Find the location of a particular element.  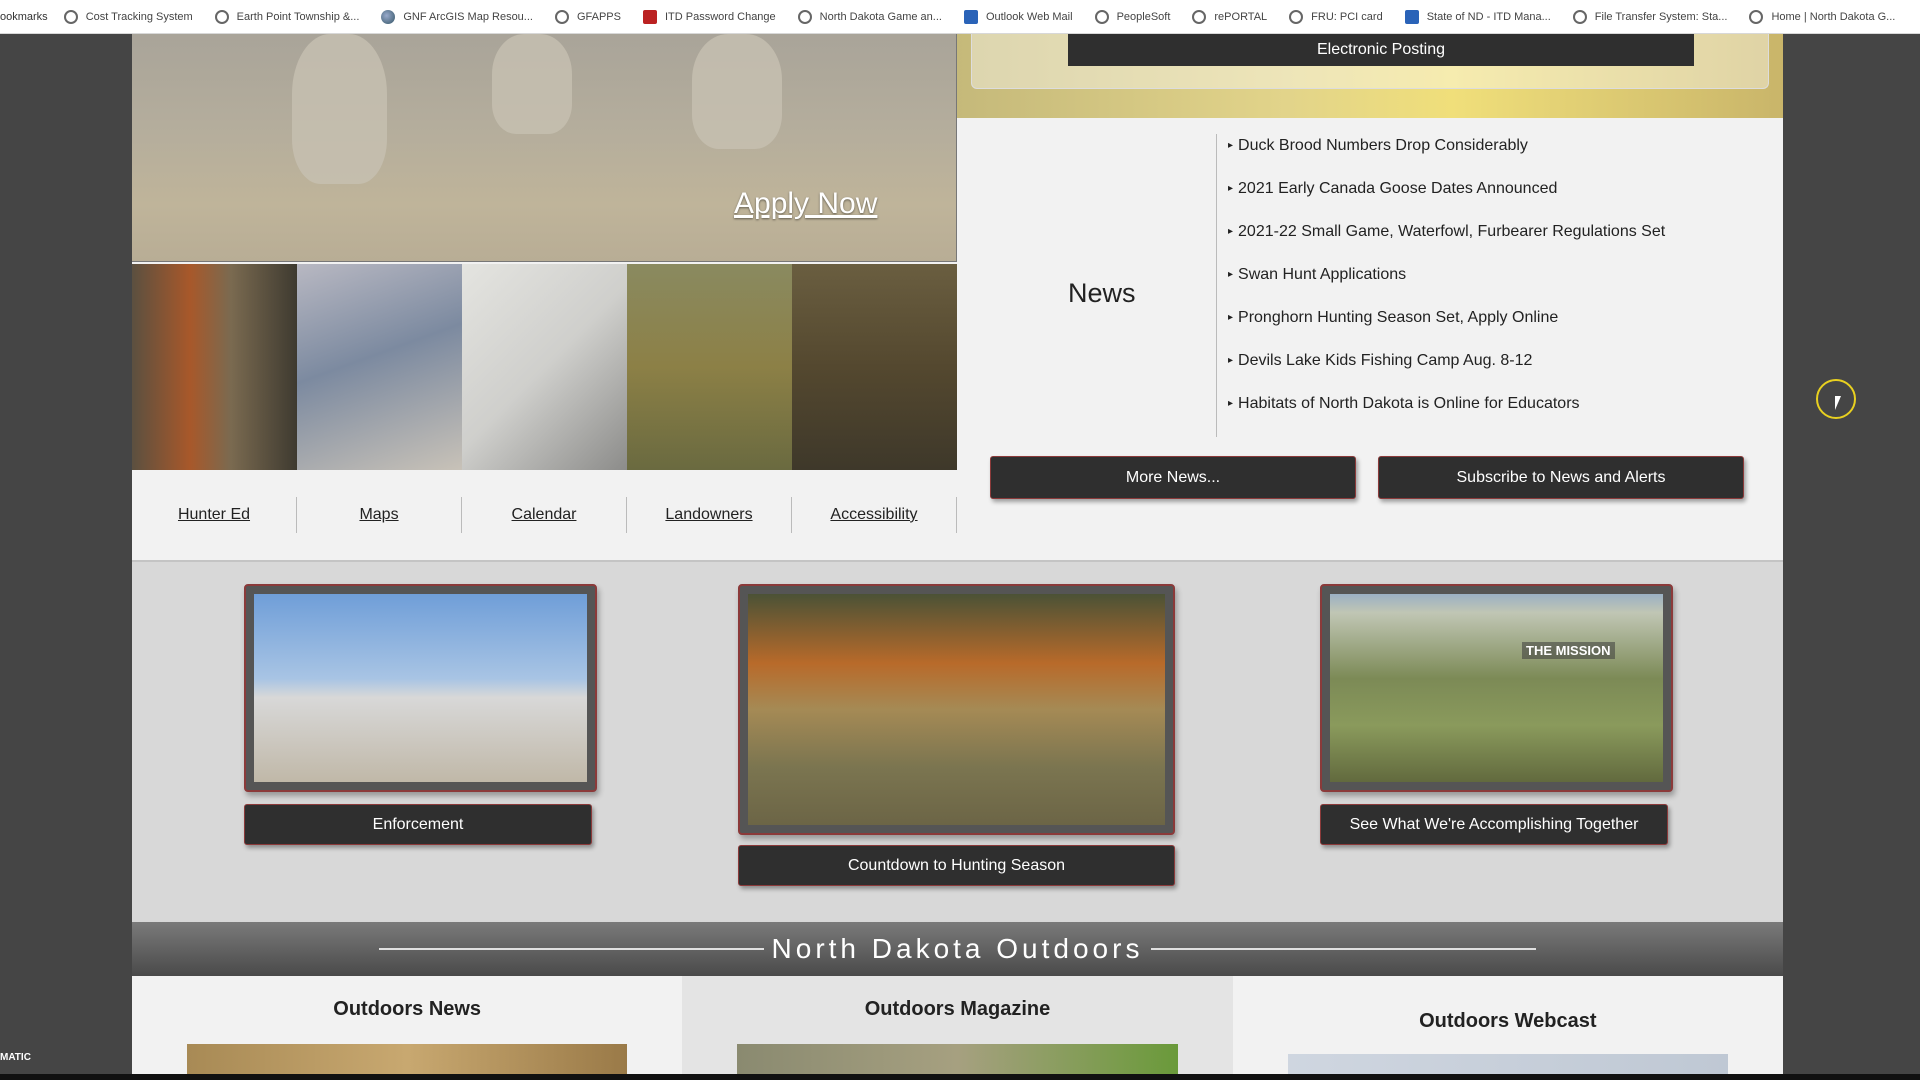

news-heading: News is located at coordinates (1102, 293).